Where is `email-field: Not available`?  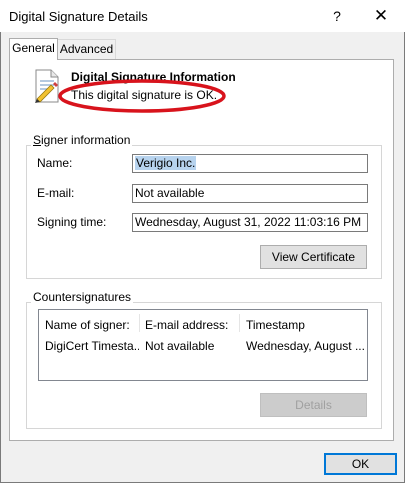
email-field: Not available is located at coordinates (250, 193).